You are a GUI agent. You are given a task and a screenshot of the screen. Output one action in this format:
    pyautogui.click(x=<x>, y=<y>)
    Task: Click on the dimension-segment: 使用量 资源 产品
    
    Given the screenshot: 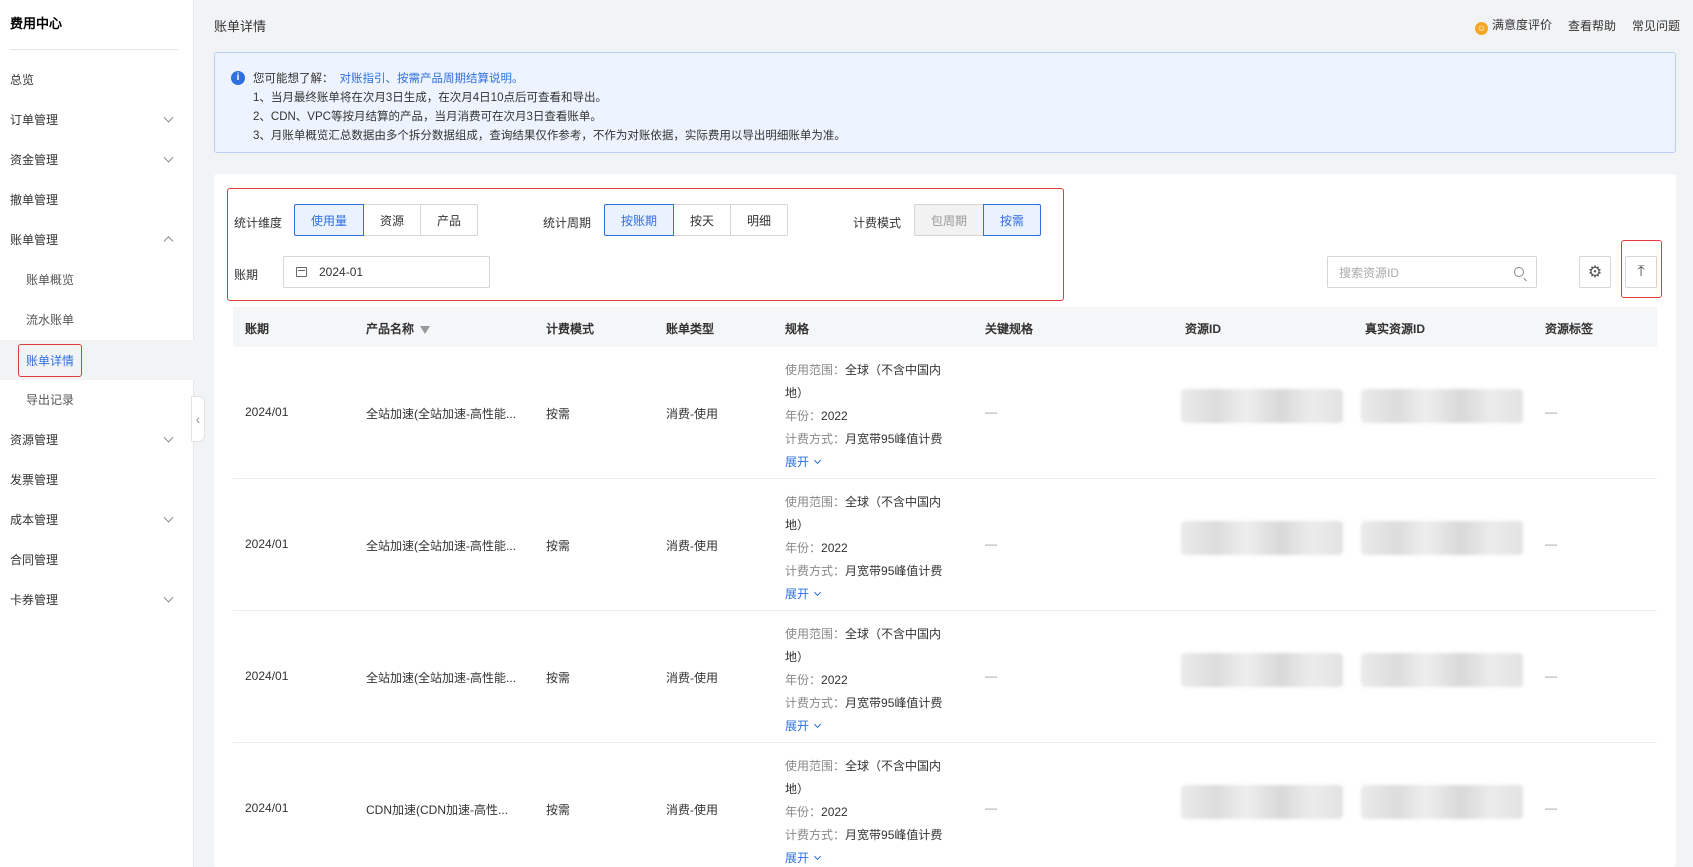 What is the action you would take?
    pyautogui.click(x=386, y=220)
    